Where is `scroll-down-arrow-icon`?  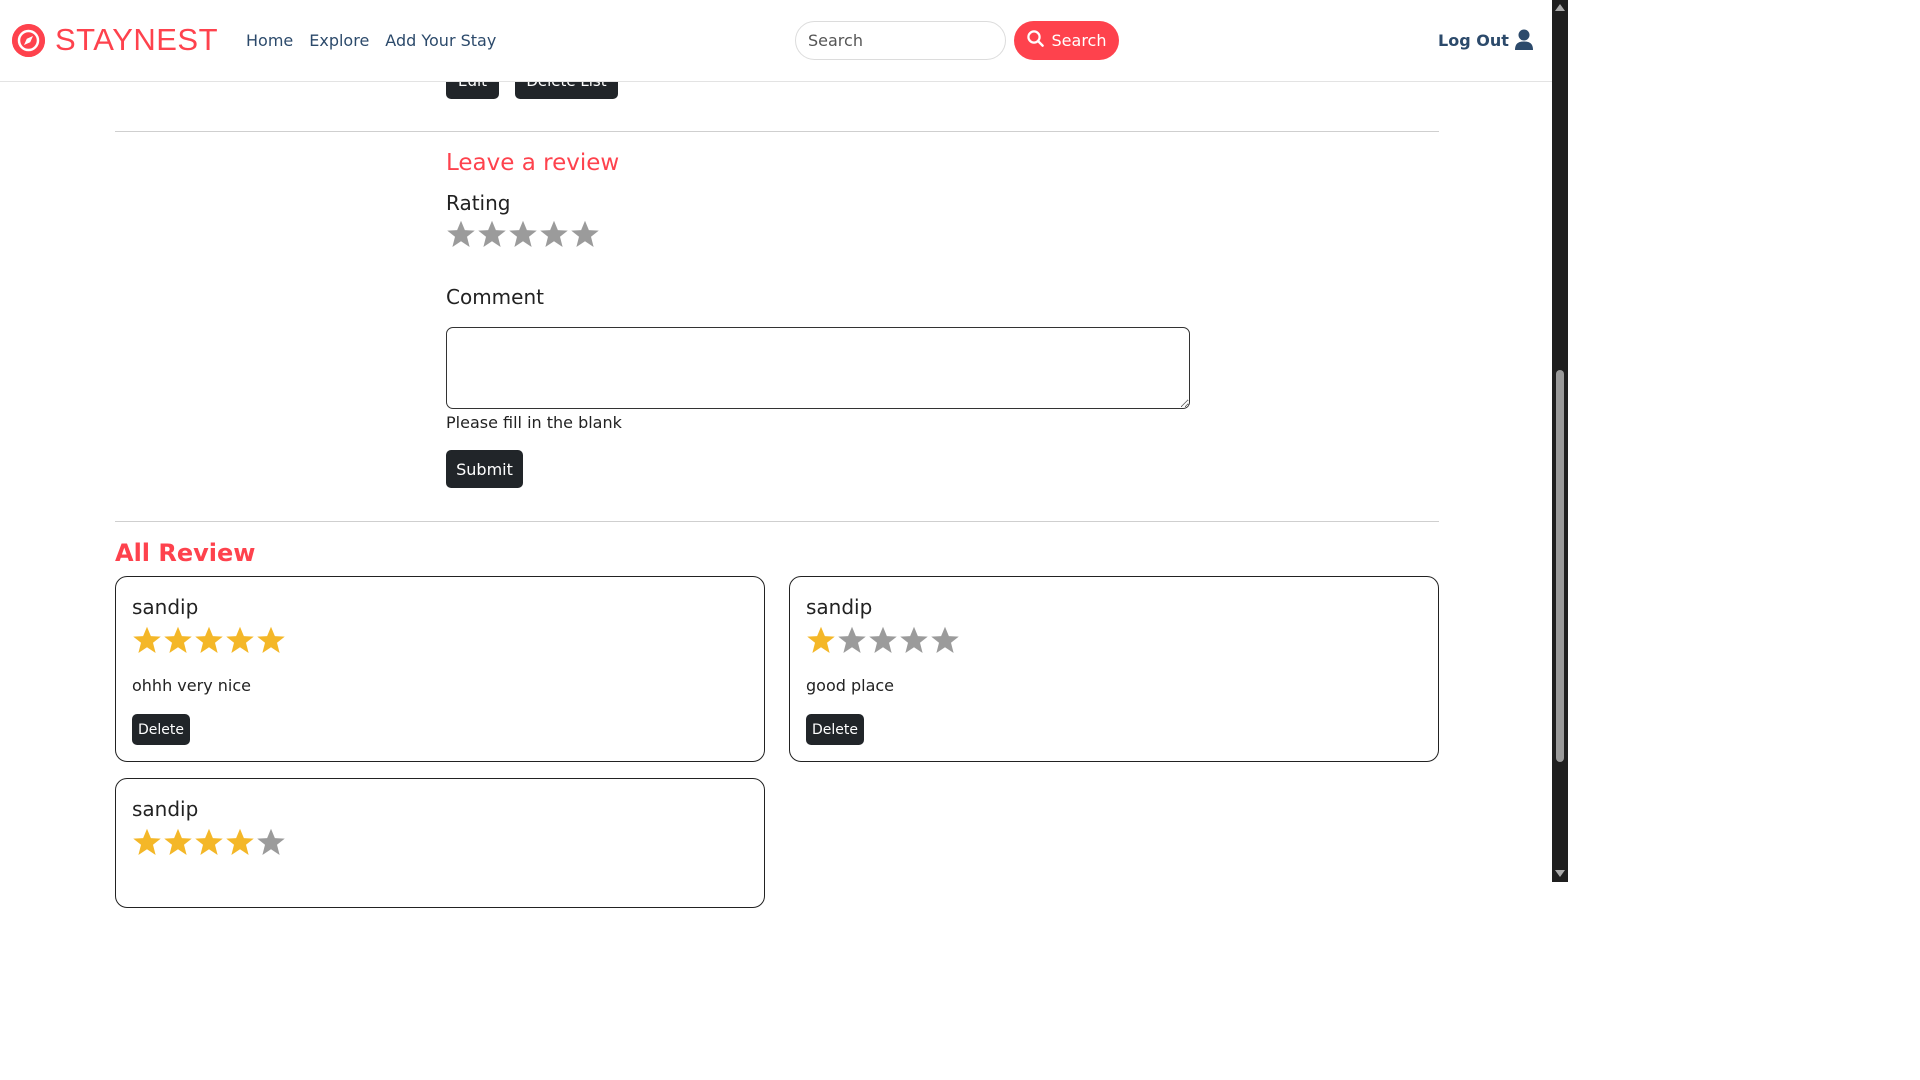
scroll-down-arrow-icon is located at coordinates (1560, 873).